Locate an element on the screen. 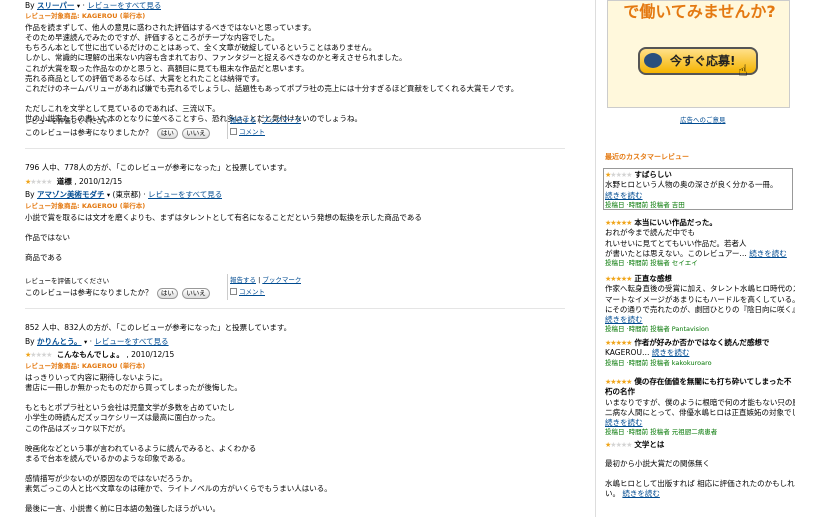  review-line: 映画化などという事が言われているように読んでみると、よくわかる is located at coordinates (141, 448).